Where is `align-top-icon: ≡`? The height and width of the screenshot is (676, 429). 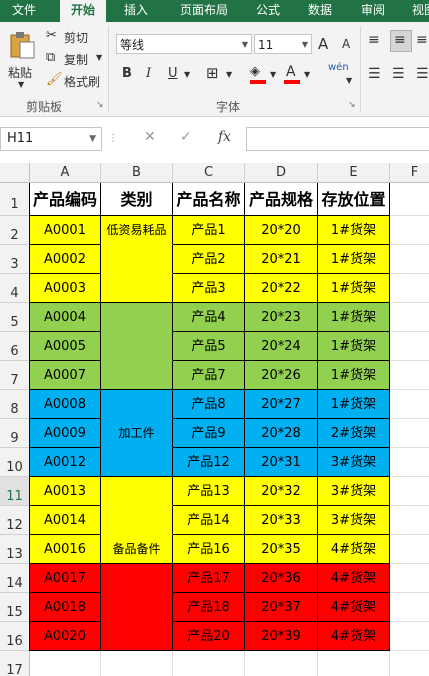
align-top-icon: ≡ is located at coordinates (374, 40).